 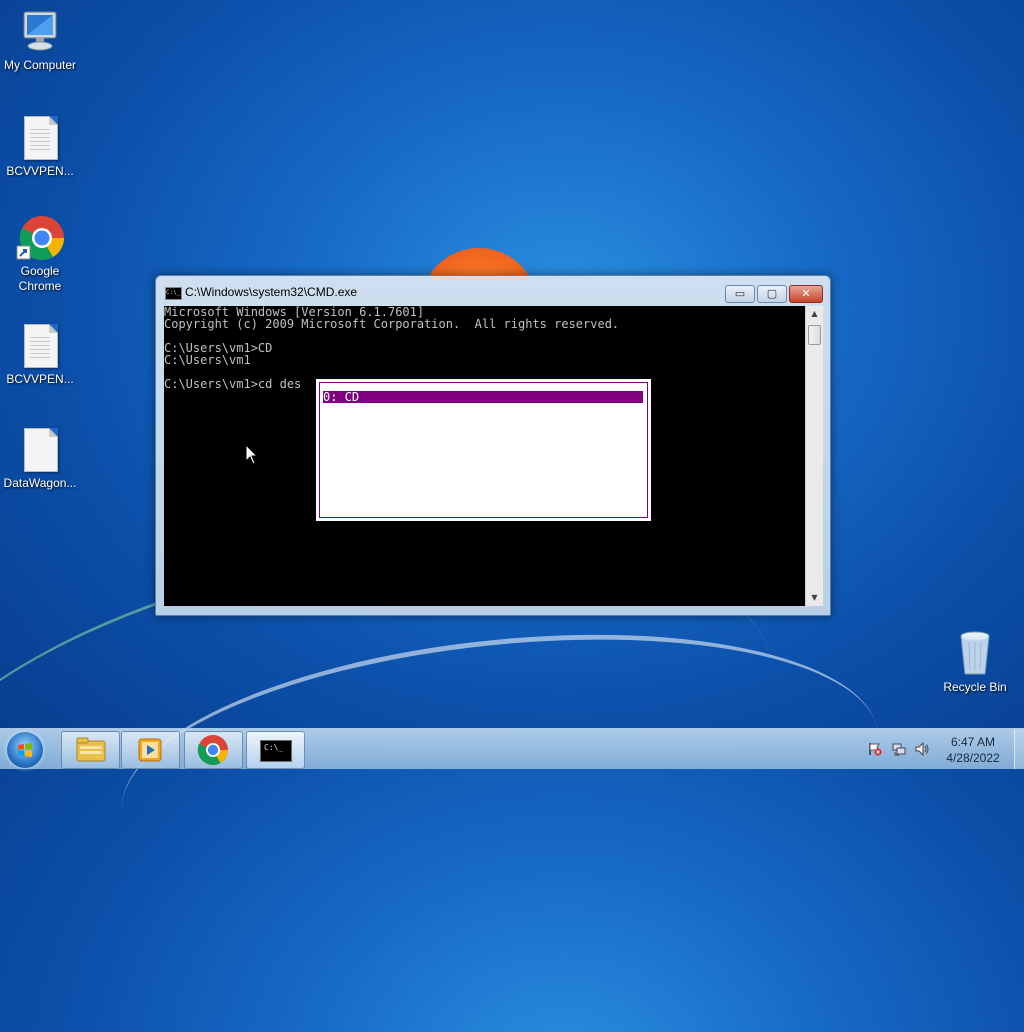 What do you see at coordinates (772, 294) in the screenshot?
I see `maximize-button: ▢` at bounding box center [772, 294].